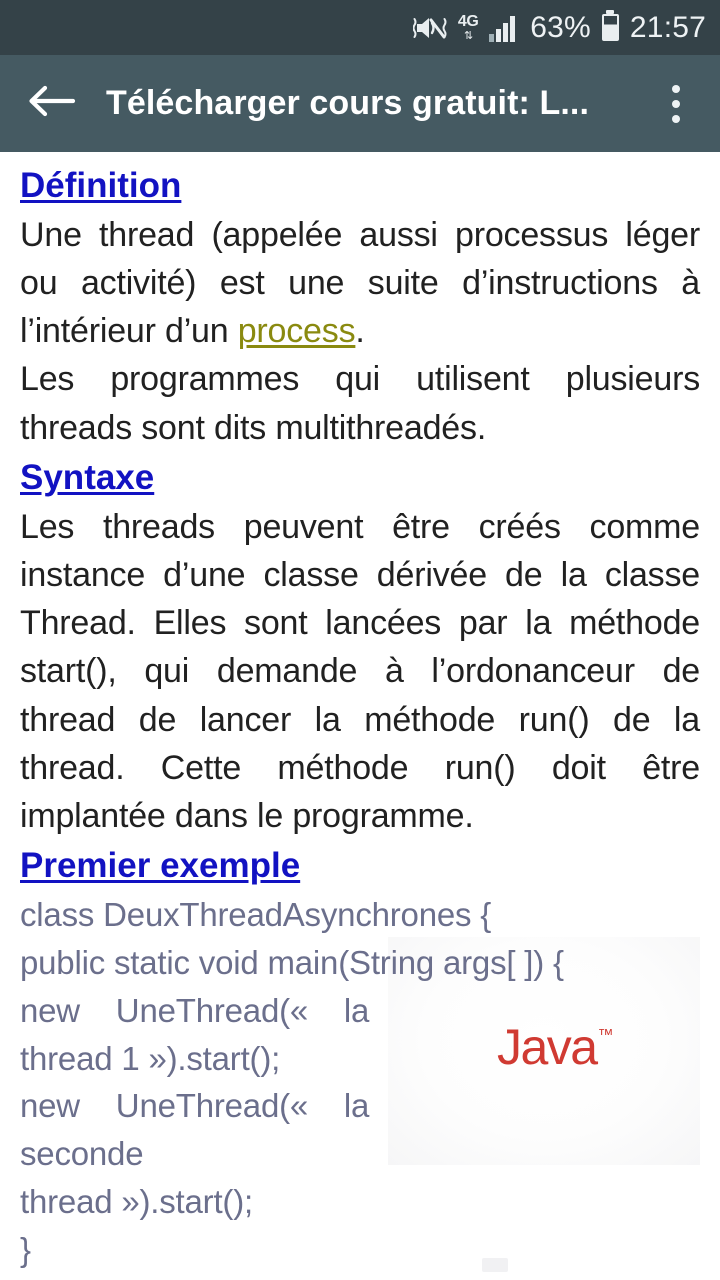 Image resolution: width=720 pixels, height=1280 pixels. What do you see at coordinates (360, 331) in the screenshot?
I see `paragraph-text-tail: .` at bounding box center [360, 331].